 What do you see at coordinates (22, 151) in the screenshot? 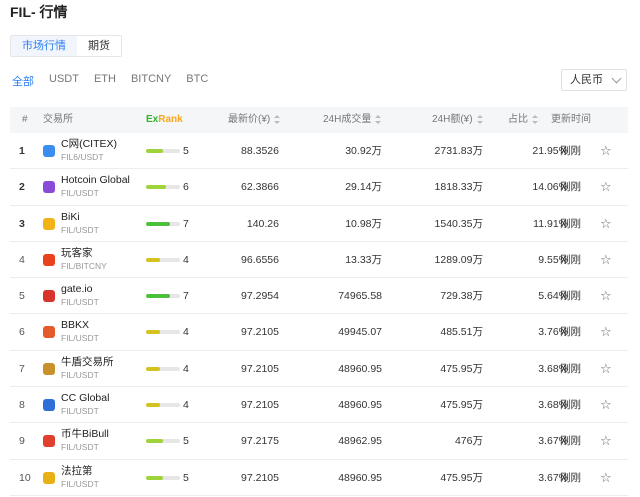
I see `rank-number: 1` at bounding box center [22, 151].